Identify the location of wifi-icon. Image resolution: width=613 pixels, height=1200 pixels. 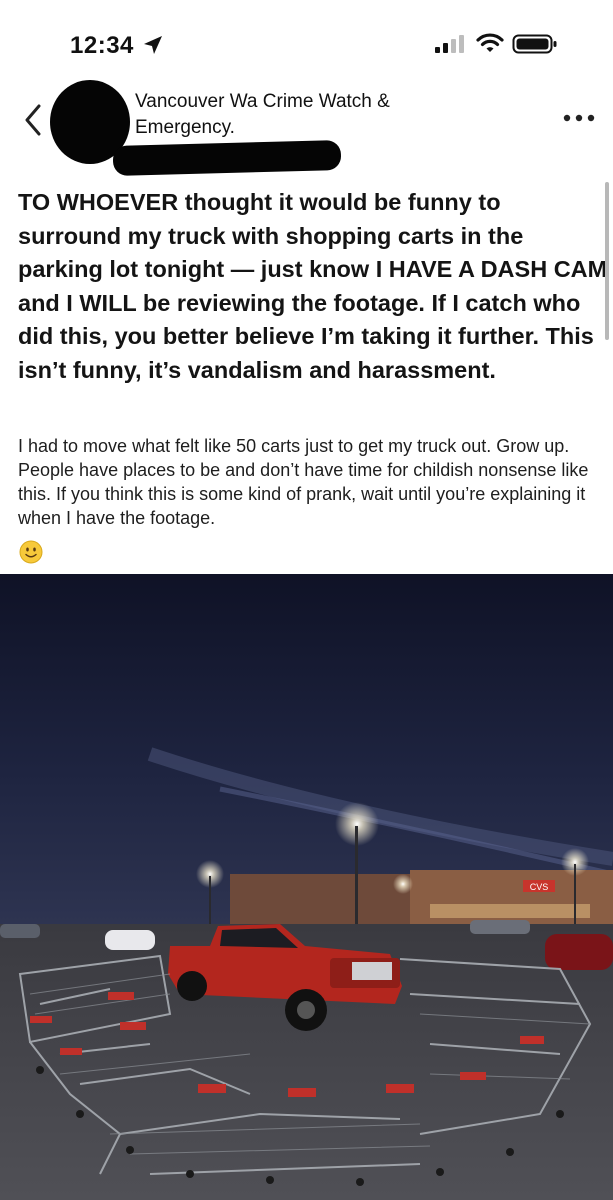
(490, 42).